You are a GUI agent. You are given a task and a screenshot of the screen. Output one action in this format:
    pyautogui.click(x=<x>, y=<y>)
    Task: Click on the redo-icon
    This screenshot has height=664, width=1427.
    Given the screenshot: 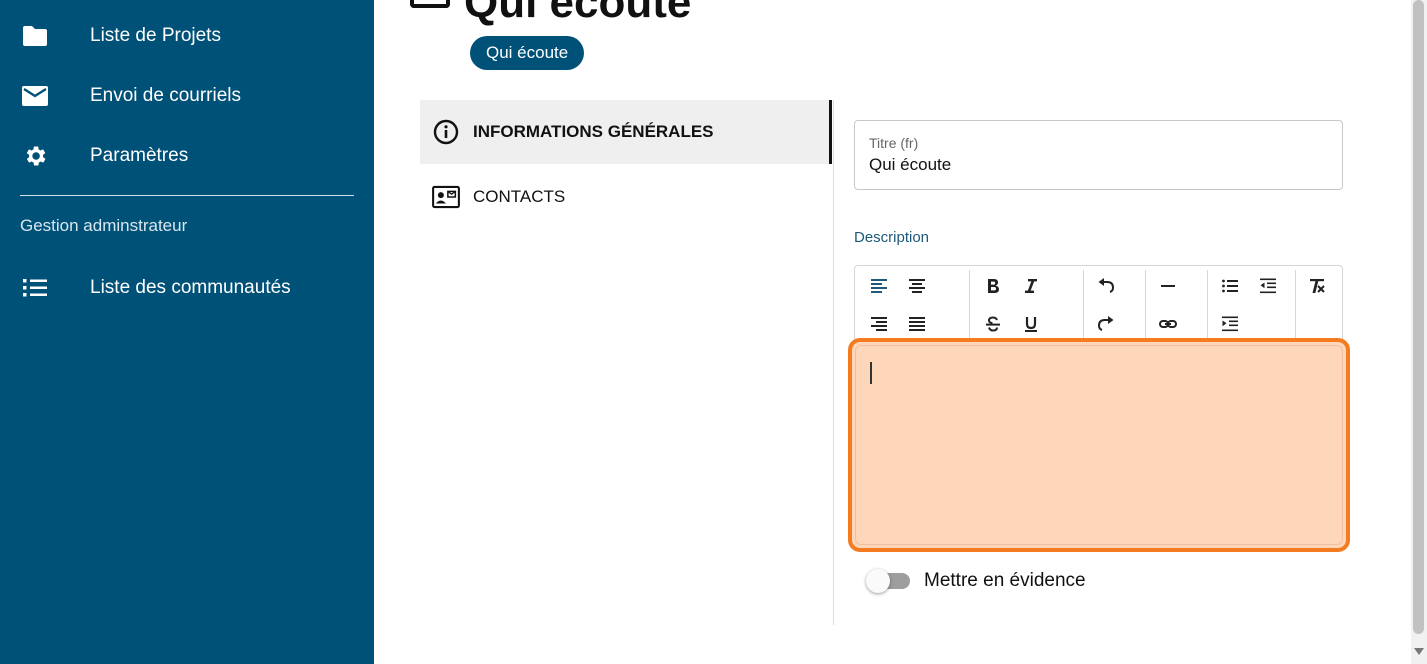 What is the action you would take?
    pyautogui.click(x=1106, y=324)
    